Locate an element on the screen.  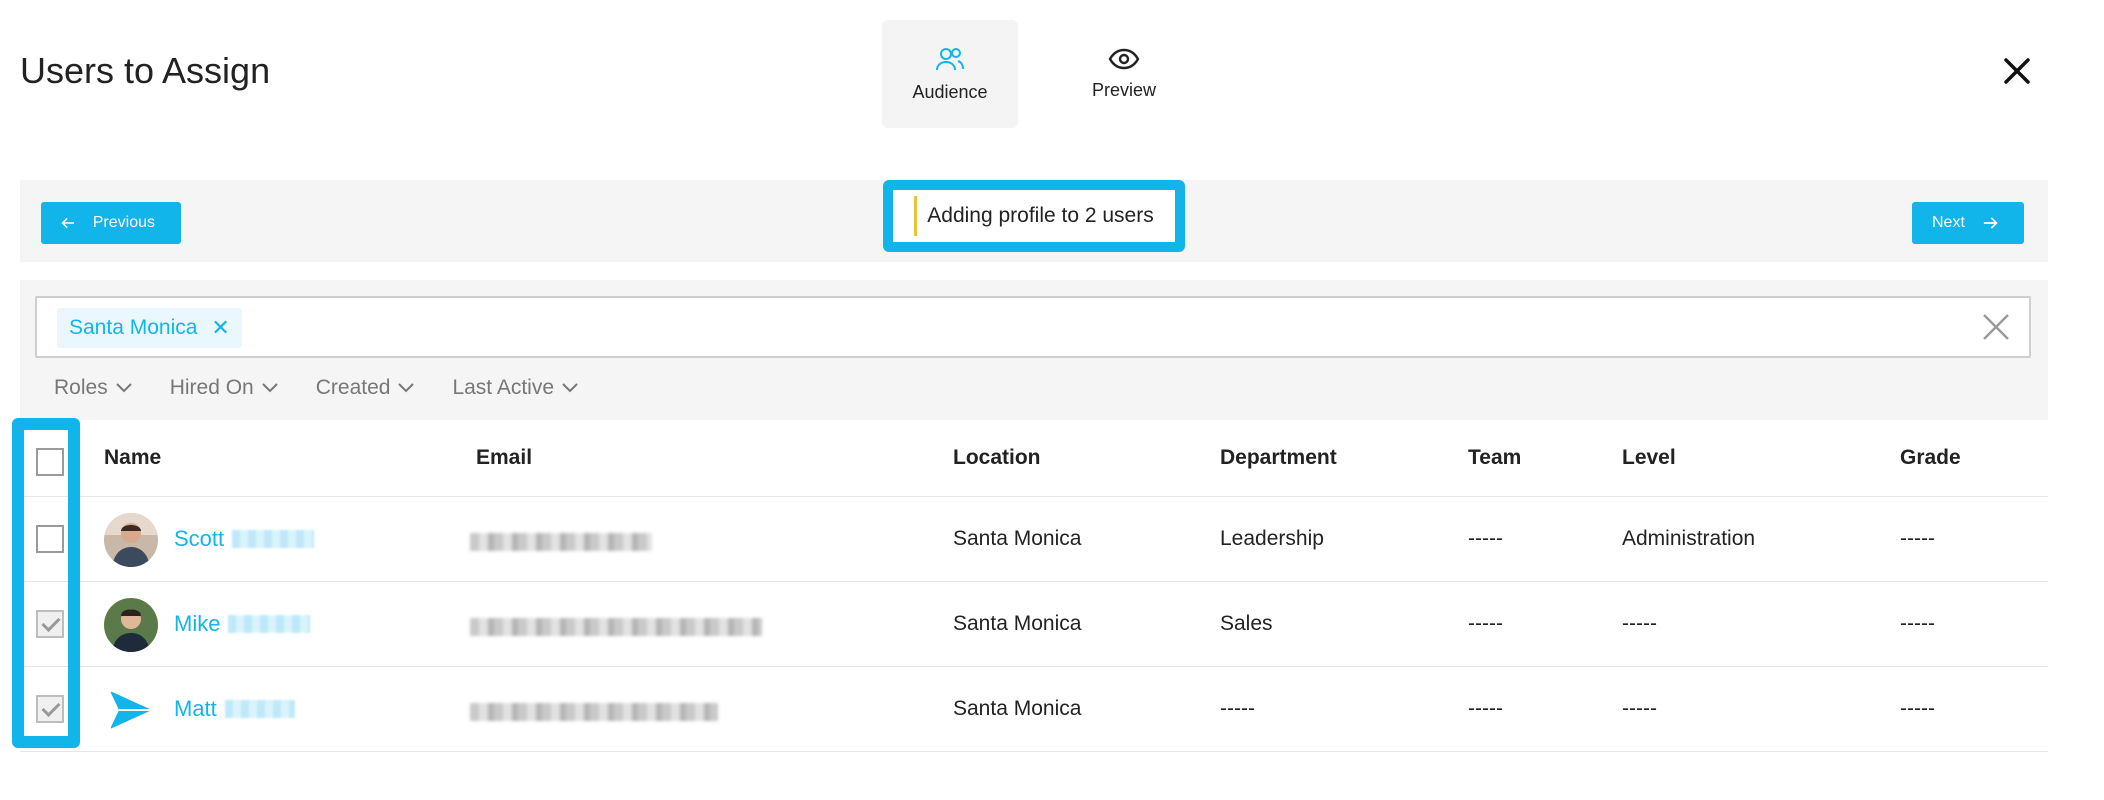
eye-icon is located at coordinates (1124, 58).